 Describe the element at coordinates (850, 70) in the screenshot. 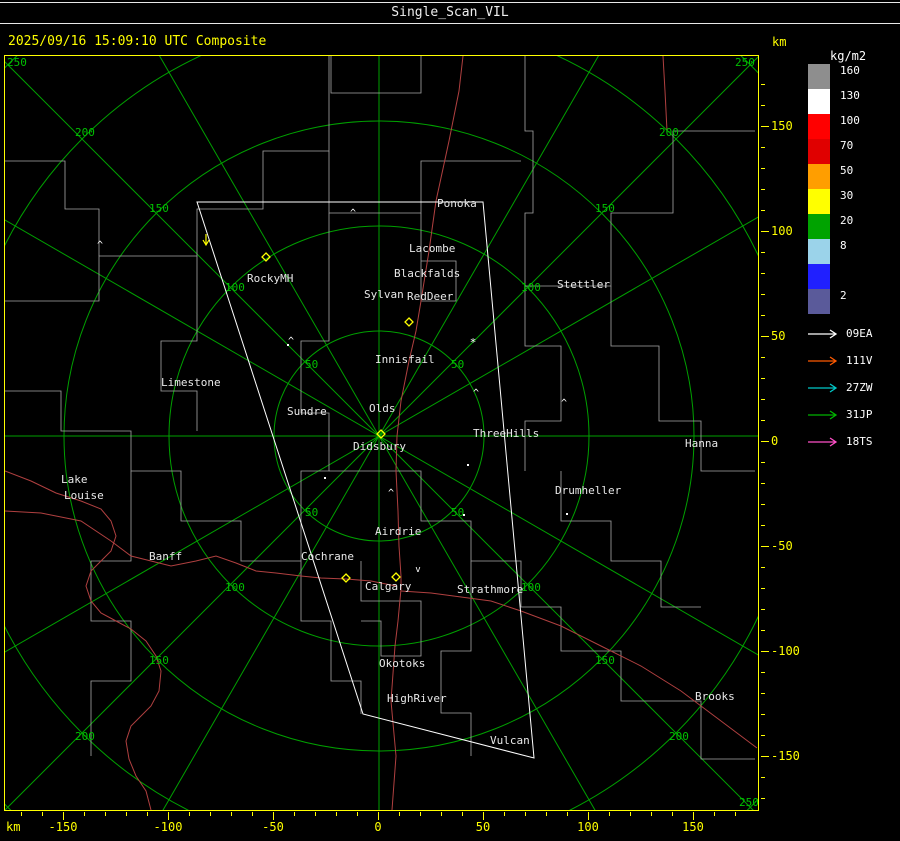

I see `vil-scale-value: 160` at that location.